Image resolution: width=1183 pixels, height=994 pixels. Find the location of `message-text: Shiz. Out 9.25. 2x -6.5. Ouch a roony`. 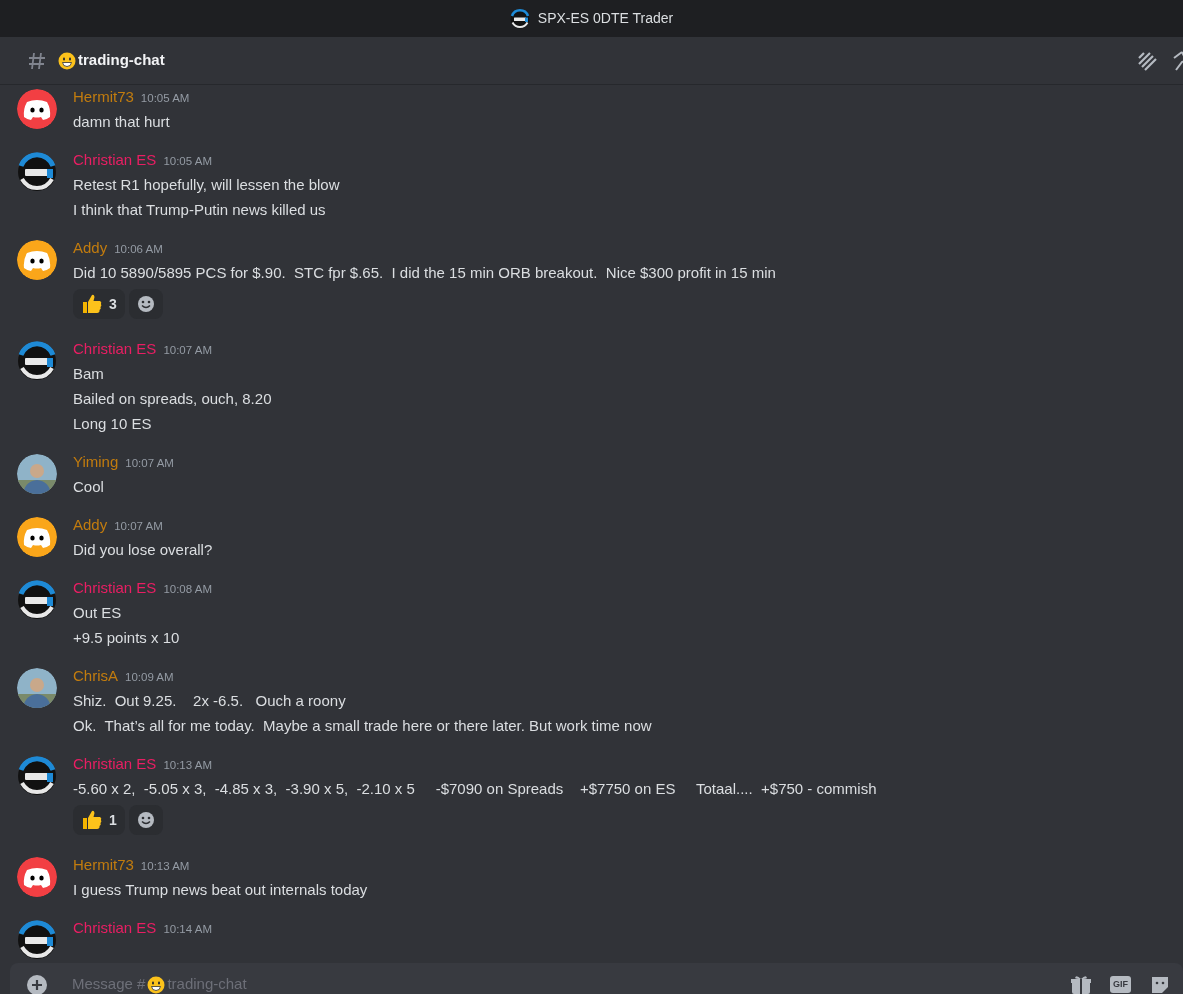

message-text: Shiz. Out 9.25. 2x -6.5. Ouch a roony is located at coordinates (210, 701).